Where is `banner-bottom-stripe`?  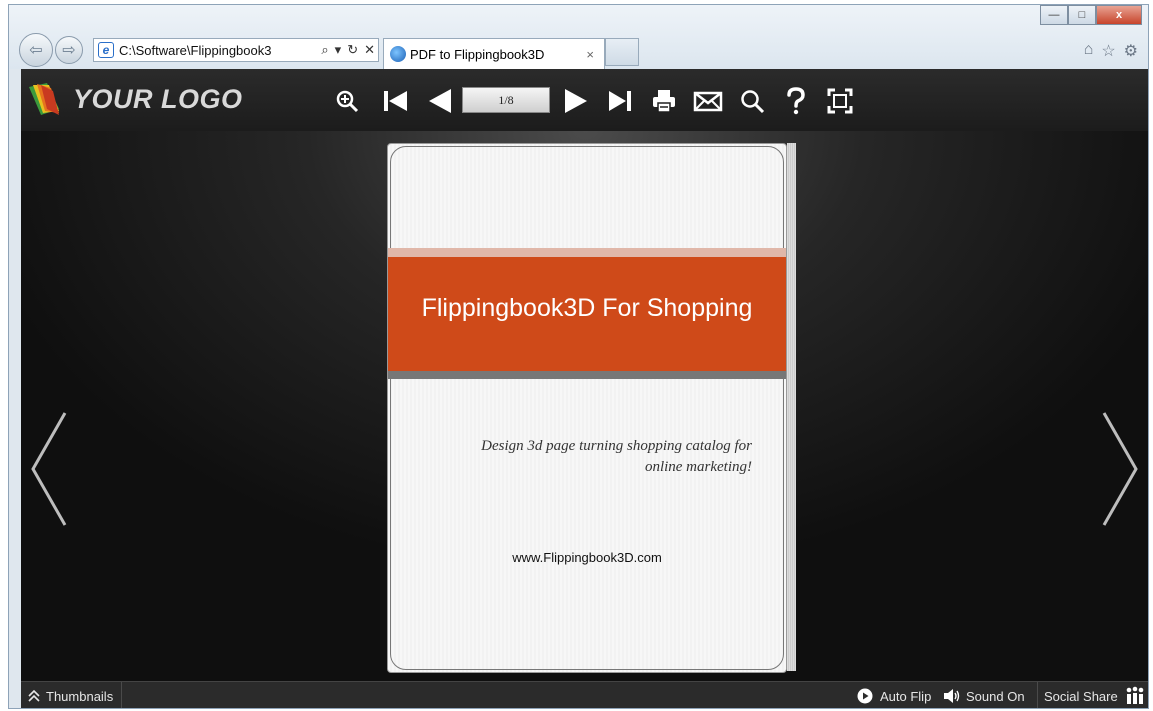 banner-bottom-stripe is located at coordinates (587, 375).